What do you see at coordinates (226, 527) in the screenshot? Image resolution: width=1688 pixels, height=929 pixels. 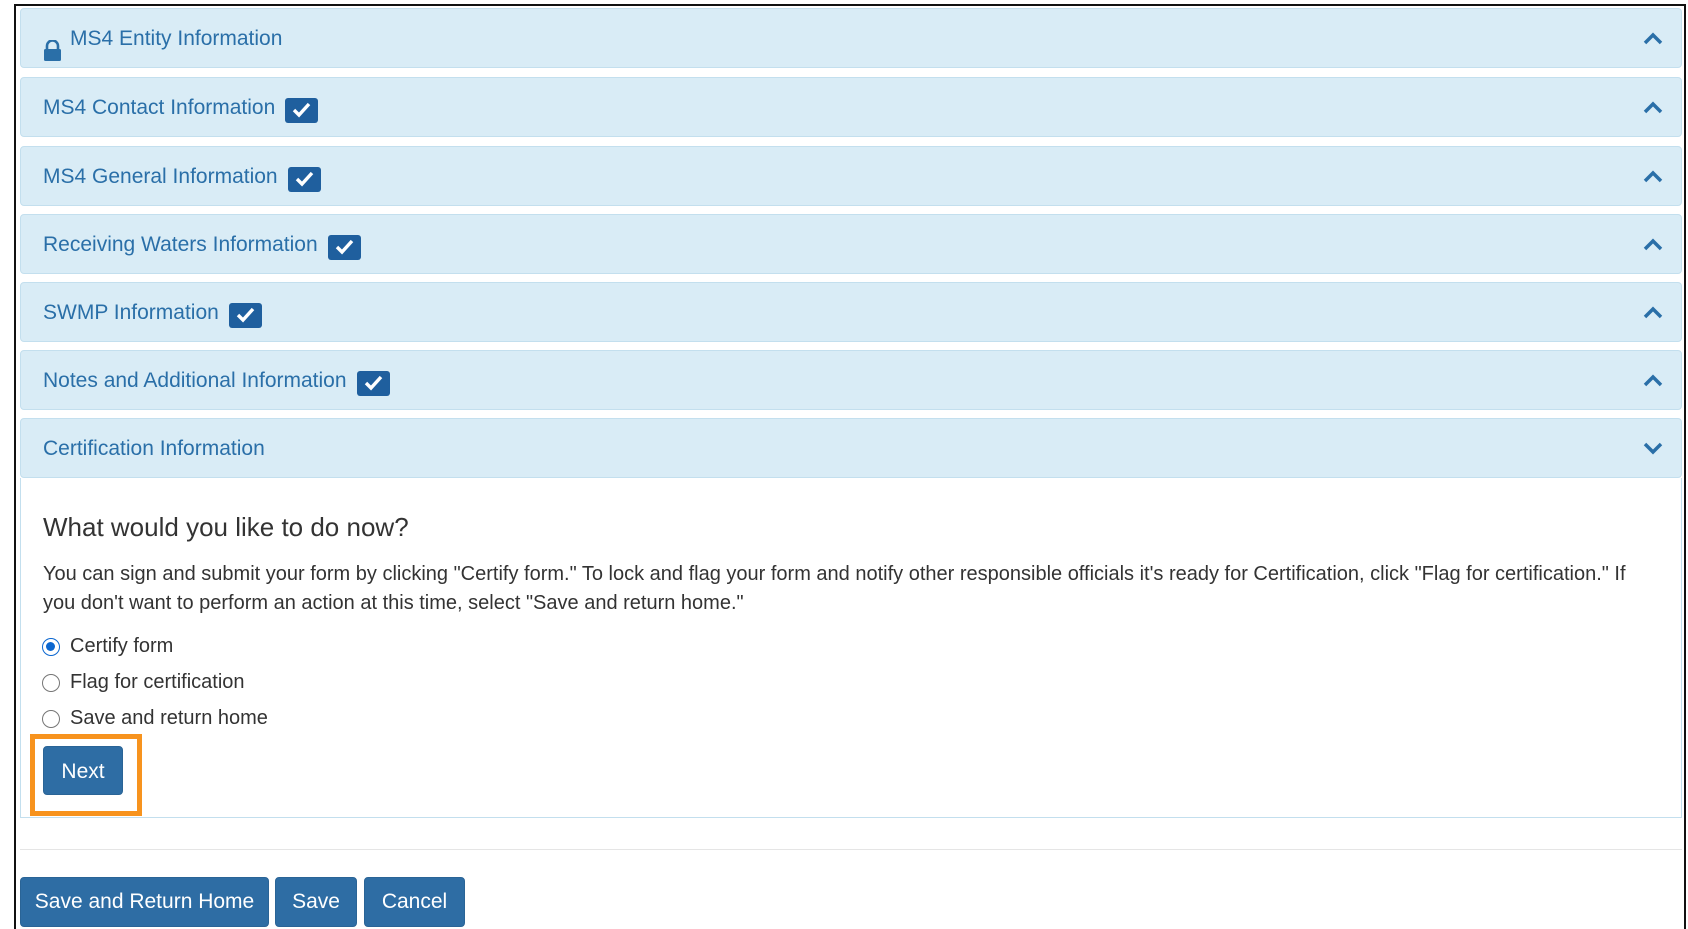 I see `certification-question: What would you like to do now?` at bounding box center [226, 527].